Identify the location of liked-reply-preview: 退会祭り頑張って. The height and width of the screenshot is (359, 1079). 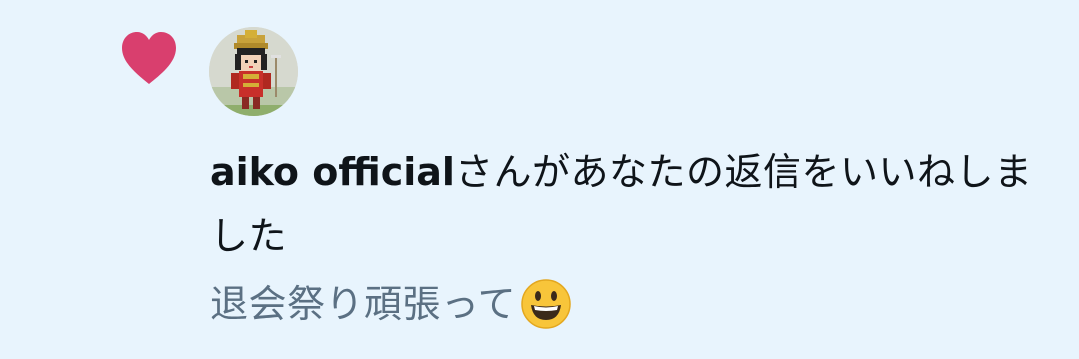
(625, 304).